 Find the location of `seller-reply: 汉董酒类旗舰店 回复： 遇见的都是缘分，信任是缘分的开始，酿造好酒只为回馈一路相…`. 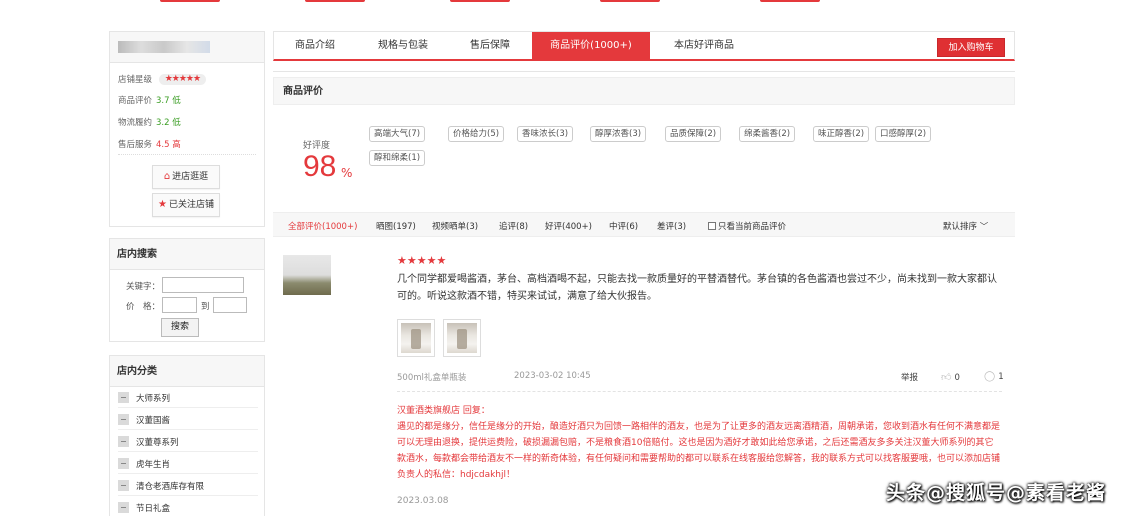

seller-reply: 汉董酒类旗舰店 回复： 遇见的都是缘分，信任是缘分的开始，酿造好酒只为回馈一路相… is located at coordinates (699, 443).